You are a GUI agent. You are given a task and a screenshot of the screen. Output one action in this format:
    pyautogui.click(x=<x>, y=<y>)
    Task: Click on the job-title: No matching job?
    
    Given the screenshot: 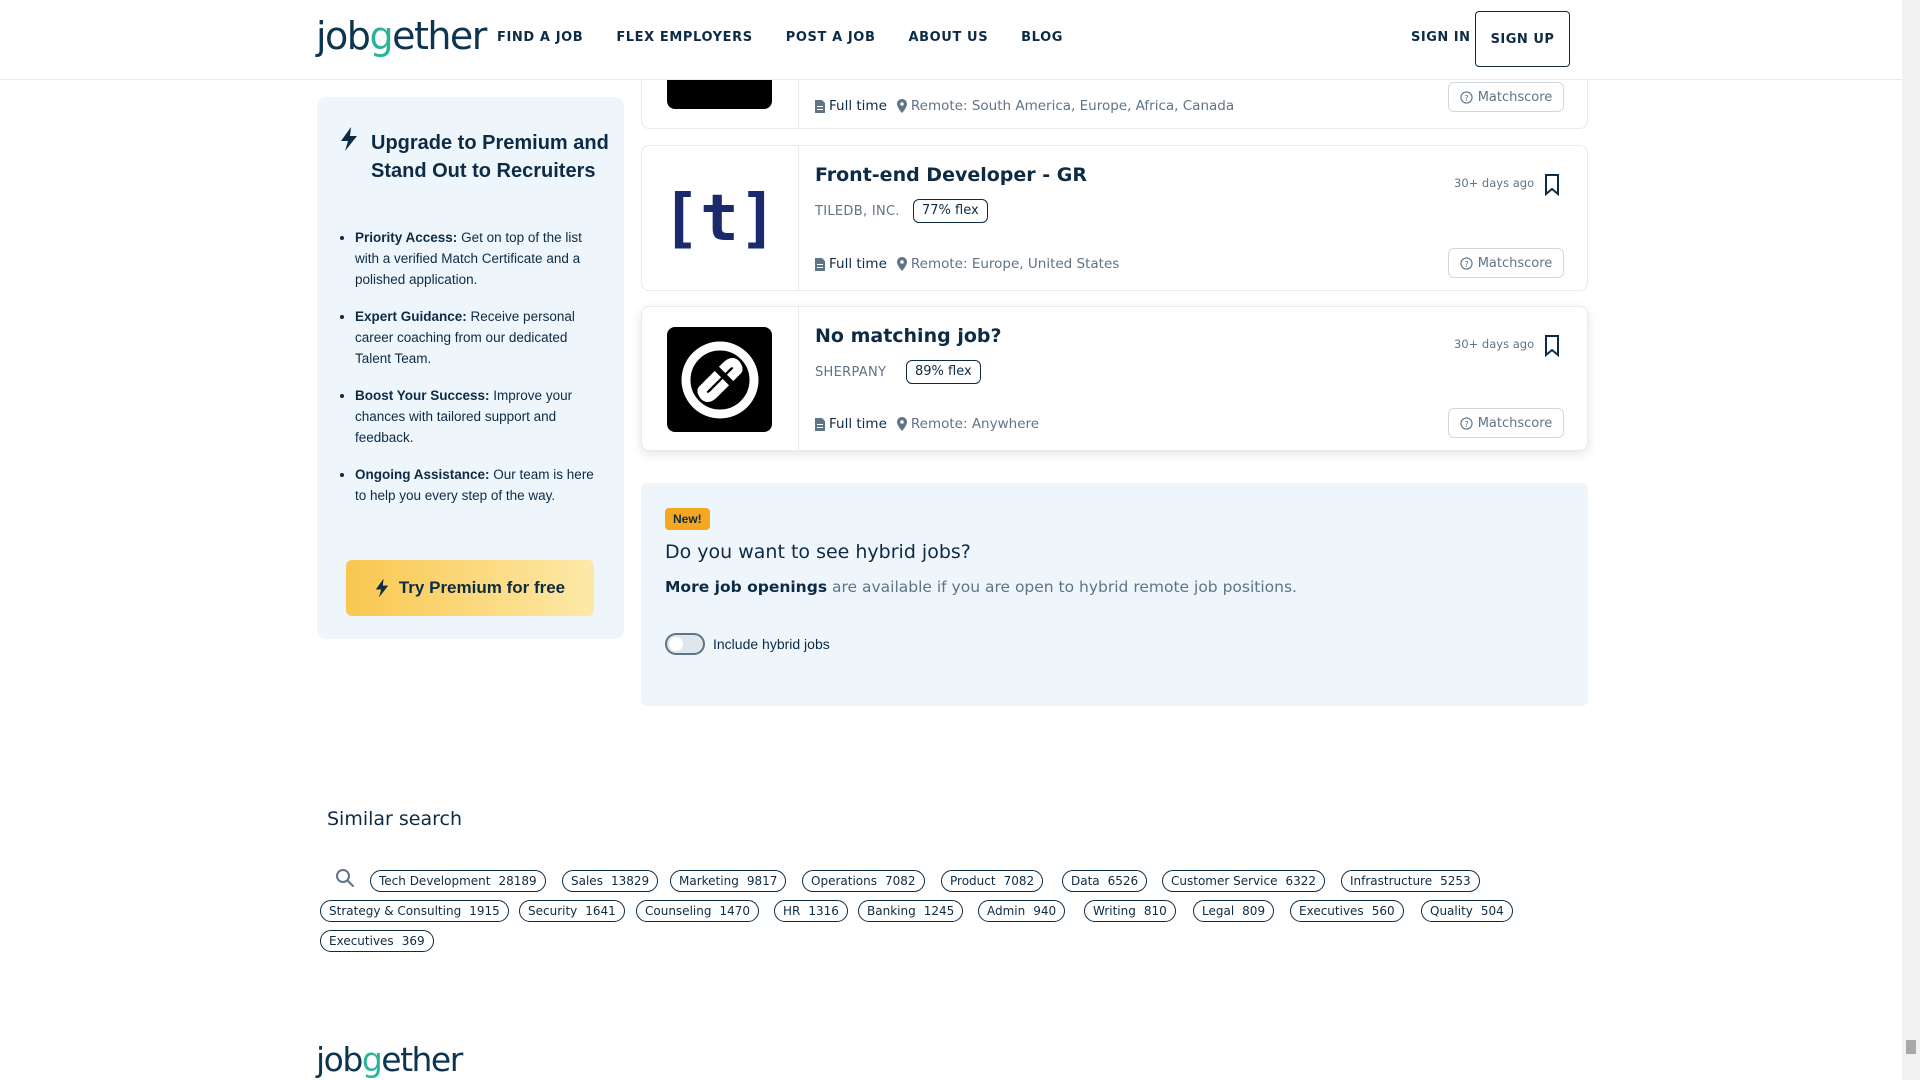 What is the action you would take?
    pyautogui.click(x=908, y=336)
    